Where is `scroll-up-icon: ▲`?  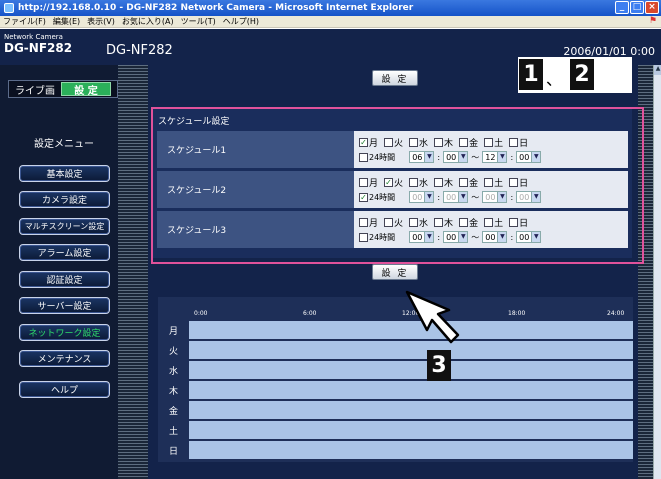 scroll-up-icon: ▲ is located at coordinates (657, 70).